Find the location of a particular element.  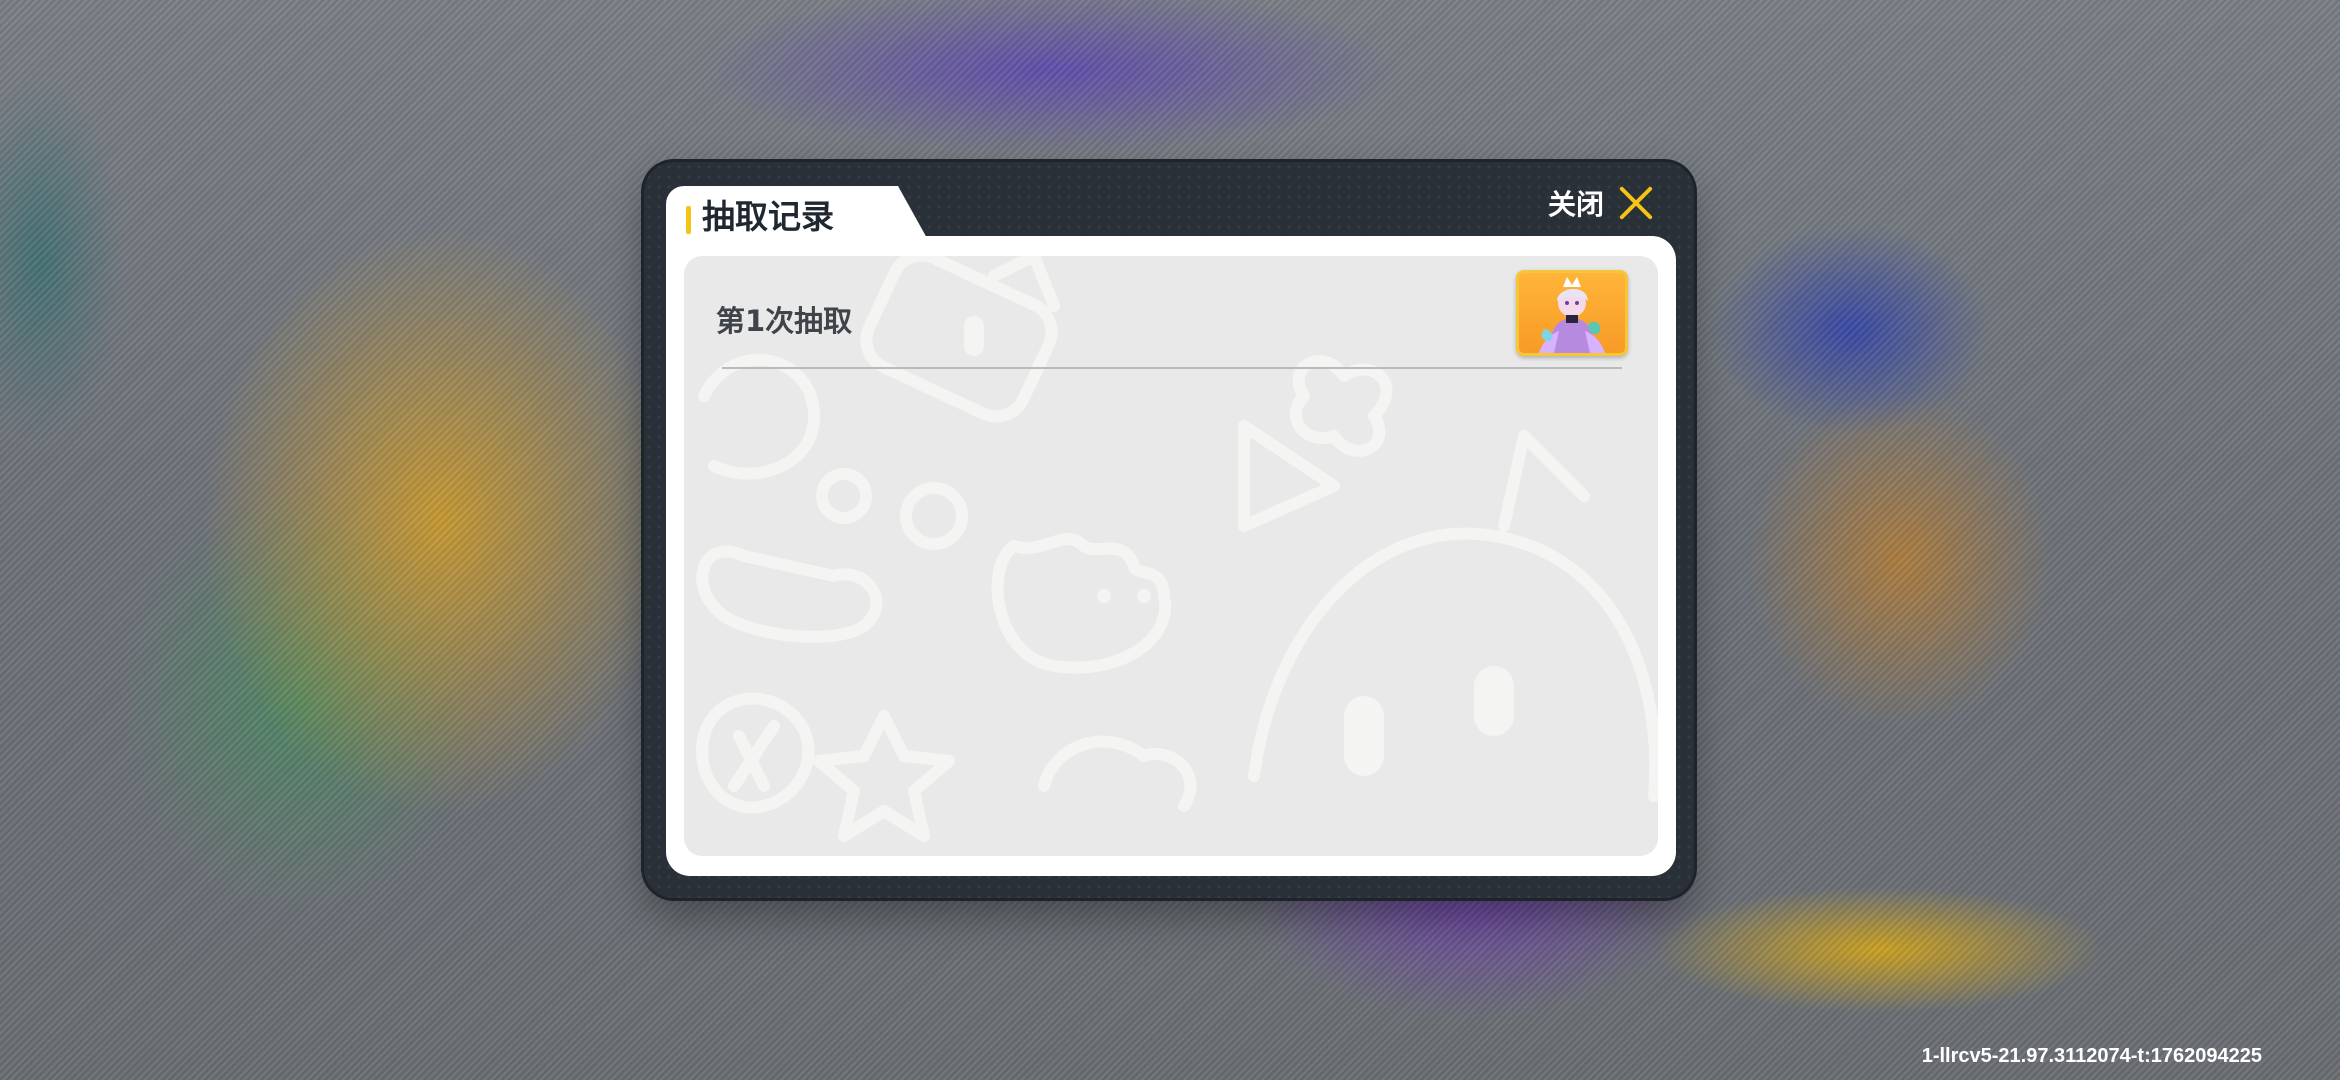

close-icon is located at coordinates (1636, 203).